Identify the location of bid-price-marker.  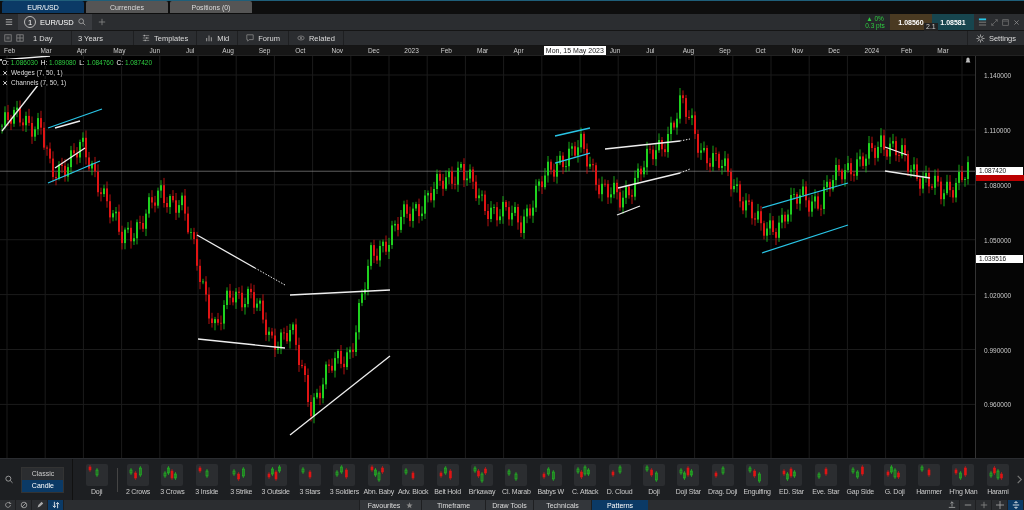
(1000, 178).